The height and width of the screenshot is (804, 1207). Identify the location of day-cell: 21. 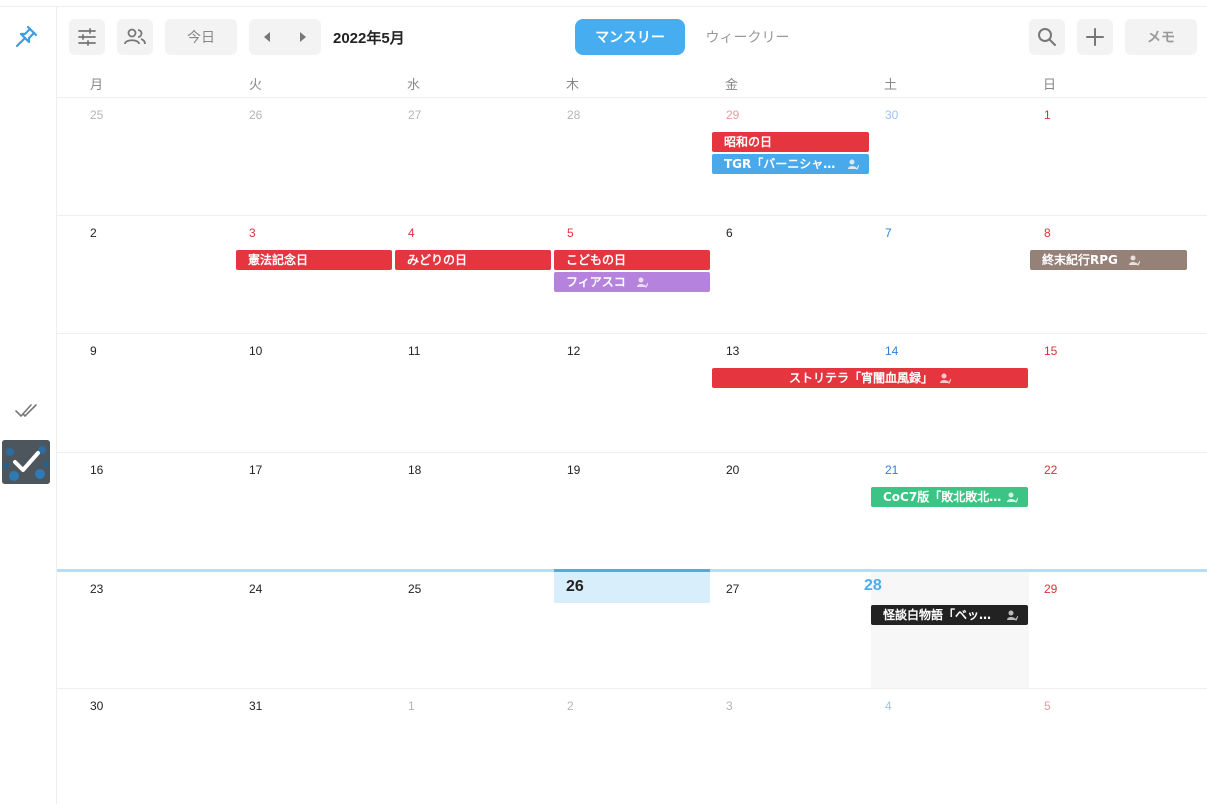
(931, 512).